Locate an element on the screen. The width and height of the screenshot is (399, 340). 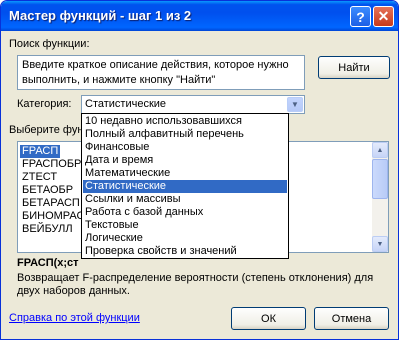
list-item: ZТЕСТ is located at coordinates (39, 177).